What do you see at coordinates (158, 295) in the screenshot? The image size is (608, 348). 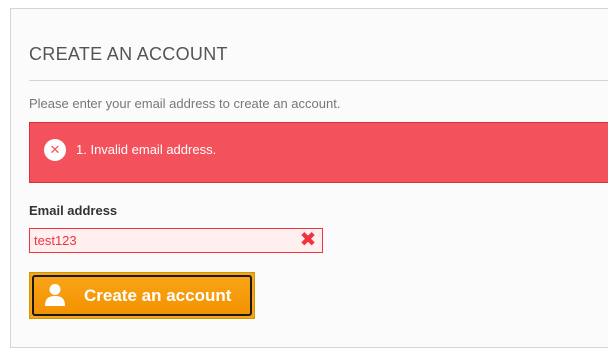 I see `create-account-button-label: Create an account` at bounding box center [158, 295].